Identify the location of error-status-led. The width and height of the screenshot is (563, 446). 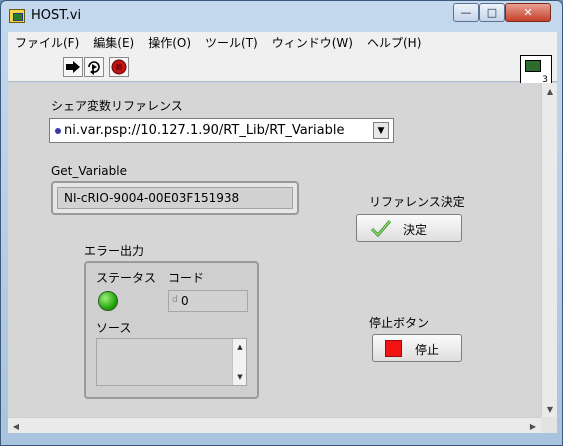
(108, 301).